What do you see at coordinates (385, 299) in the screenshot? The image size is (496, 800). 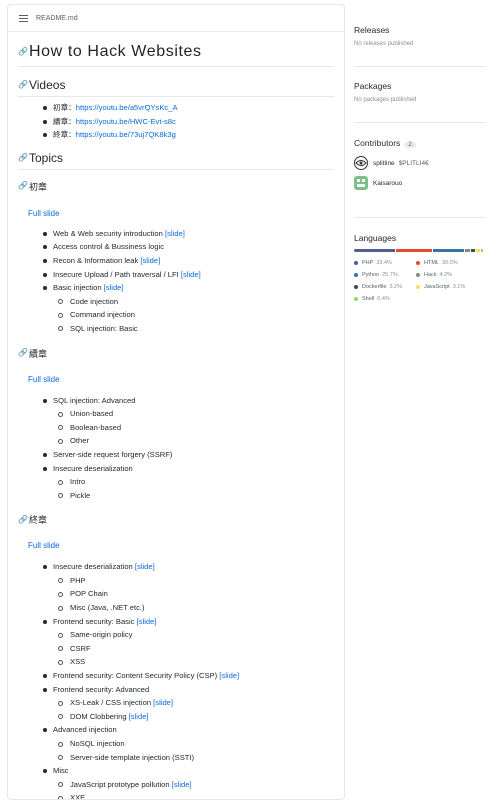 I see `language-item: Shell 0.4%` at bounding box center [385, 299].